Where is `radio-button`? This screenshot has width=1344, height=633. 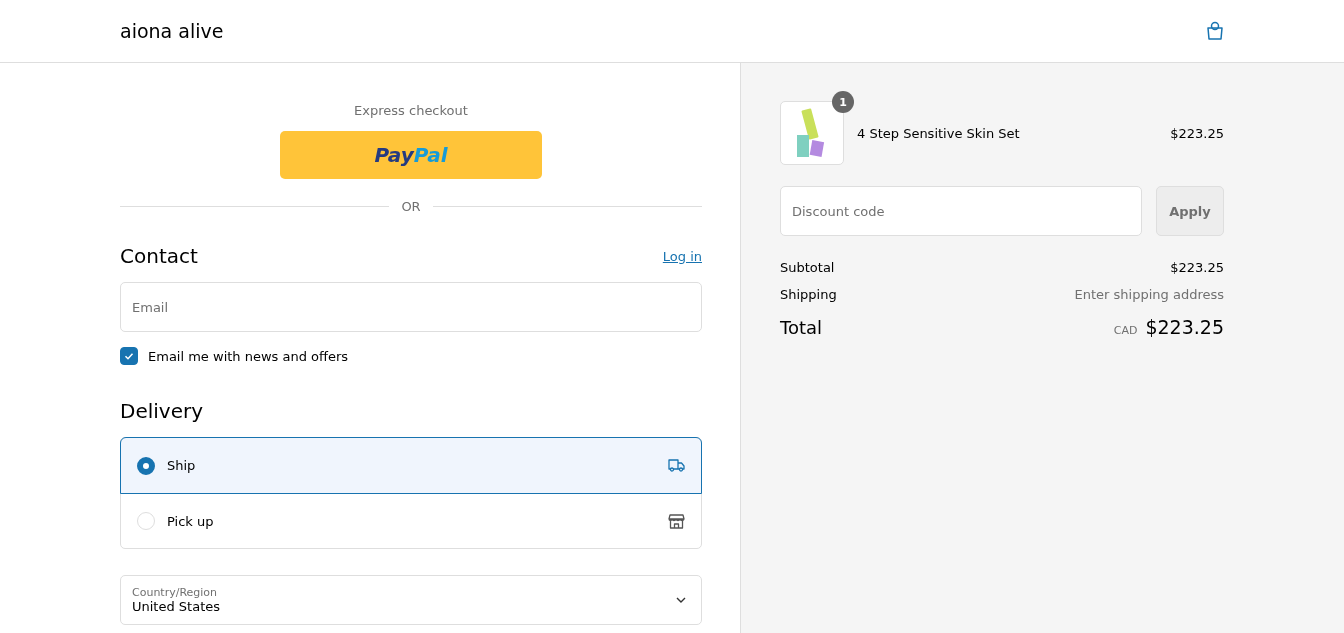
radio-button is located at coordinates (146, 465).